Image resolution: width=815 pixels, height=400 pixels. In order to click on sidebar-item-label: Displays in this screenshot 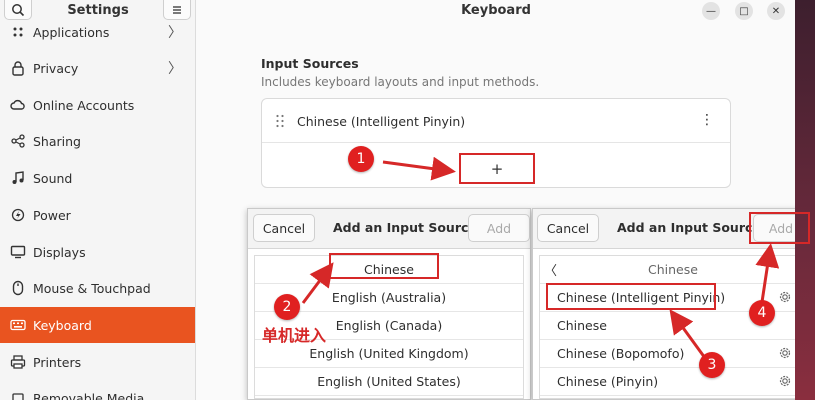, I will do `click(59, 252)`.